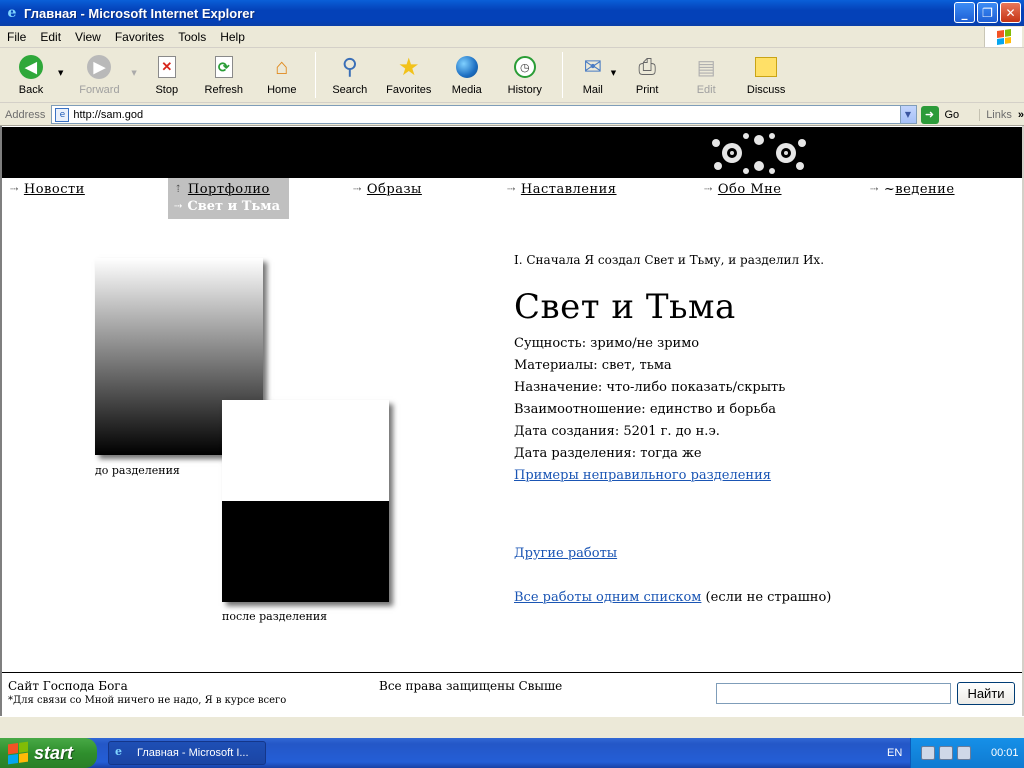 The image size is (1024, 768). I want to click on page-title: Свет и Тьма, so click(625, 307).